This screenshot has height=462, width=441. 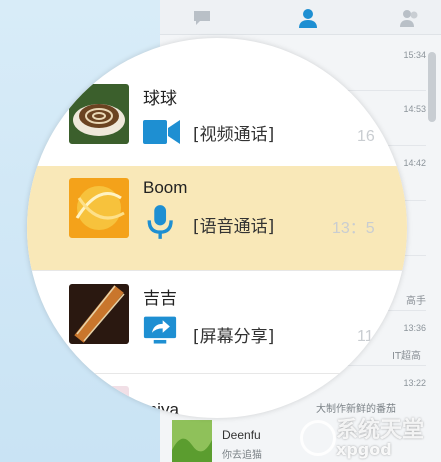 I want to click on partial-message: 高手, so click(x=416, y=301).